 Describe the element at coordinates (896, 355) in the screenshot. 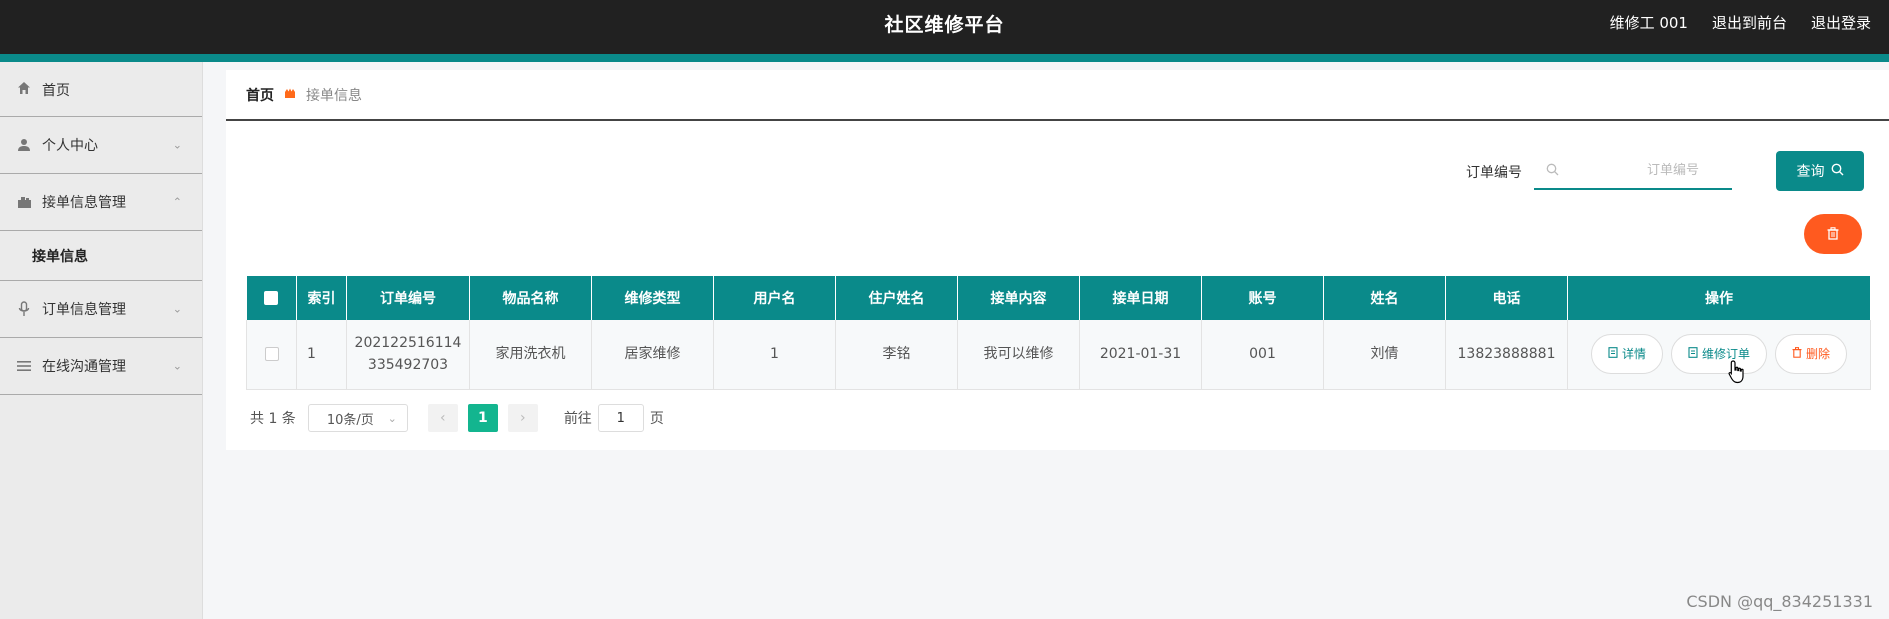

I see `cell-resident-name: 李铭` at that location.